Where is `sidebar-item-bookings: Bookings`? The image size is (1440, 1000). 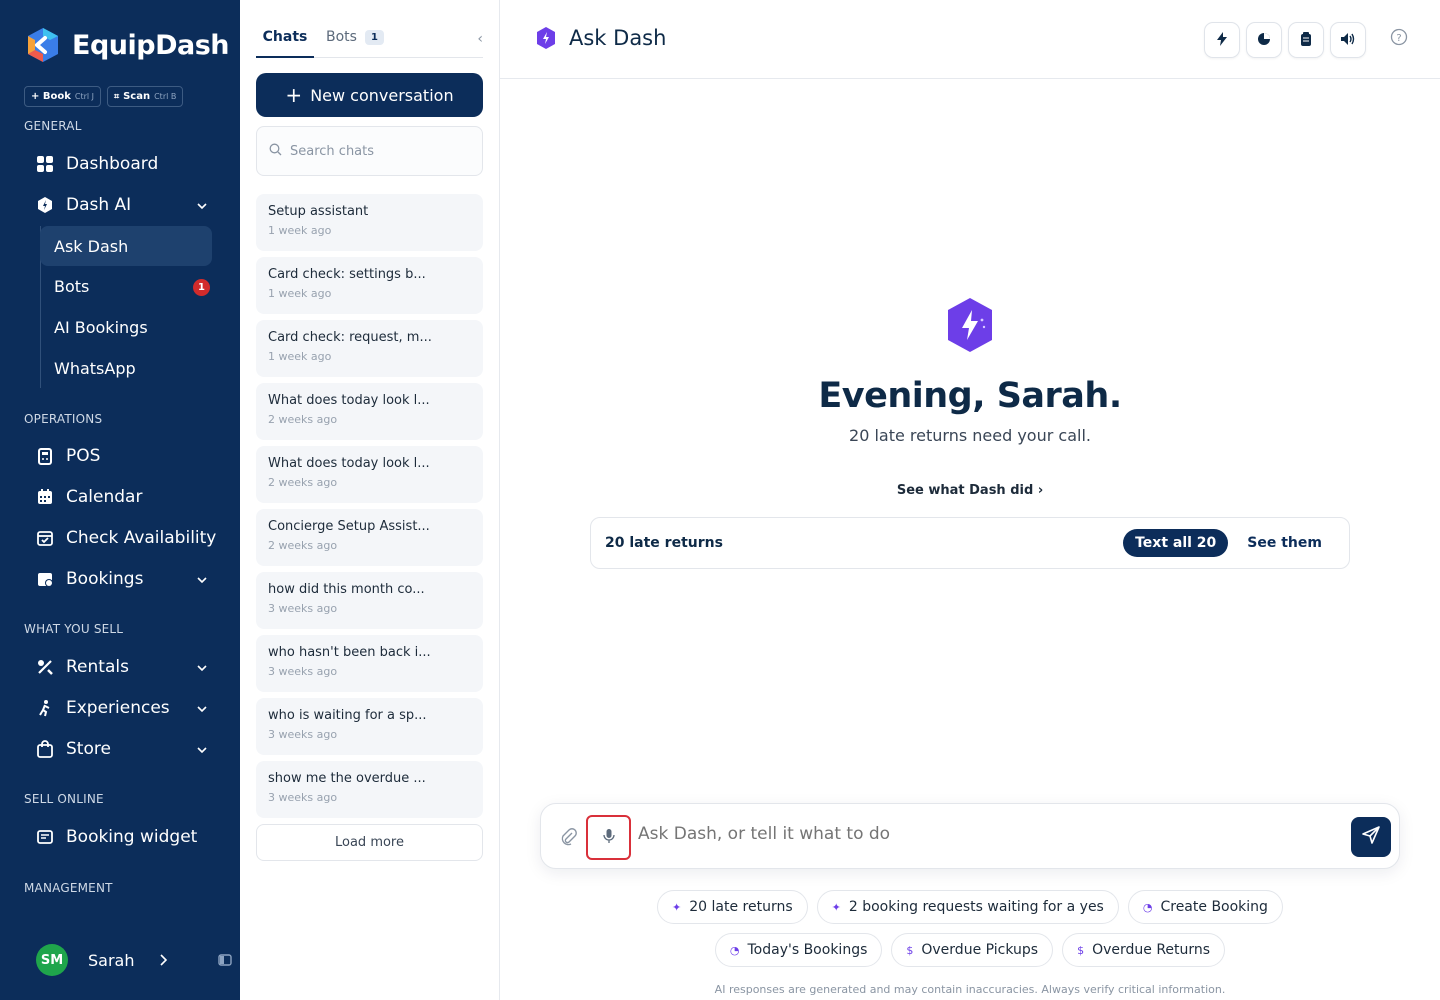 sidebar-item-bookings: Bookings is located at coordinates (126, 579).